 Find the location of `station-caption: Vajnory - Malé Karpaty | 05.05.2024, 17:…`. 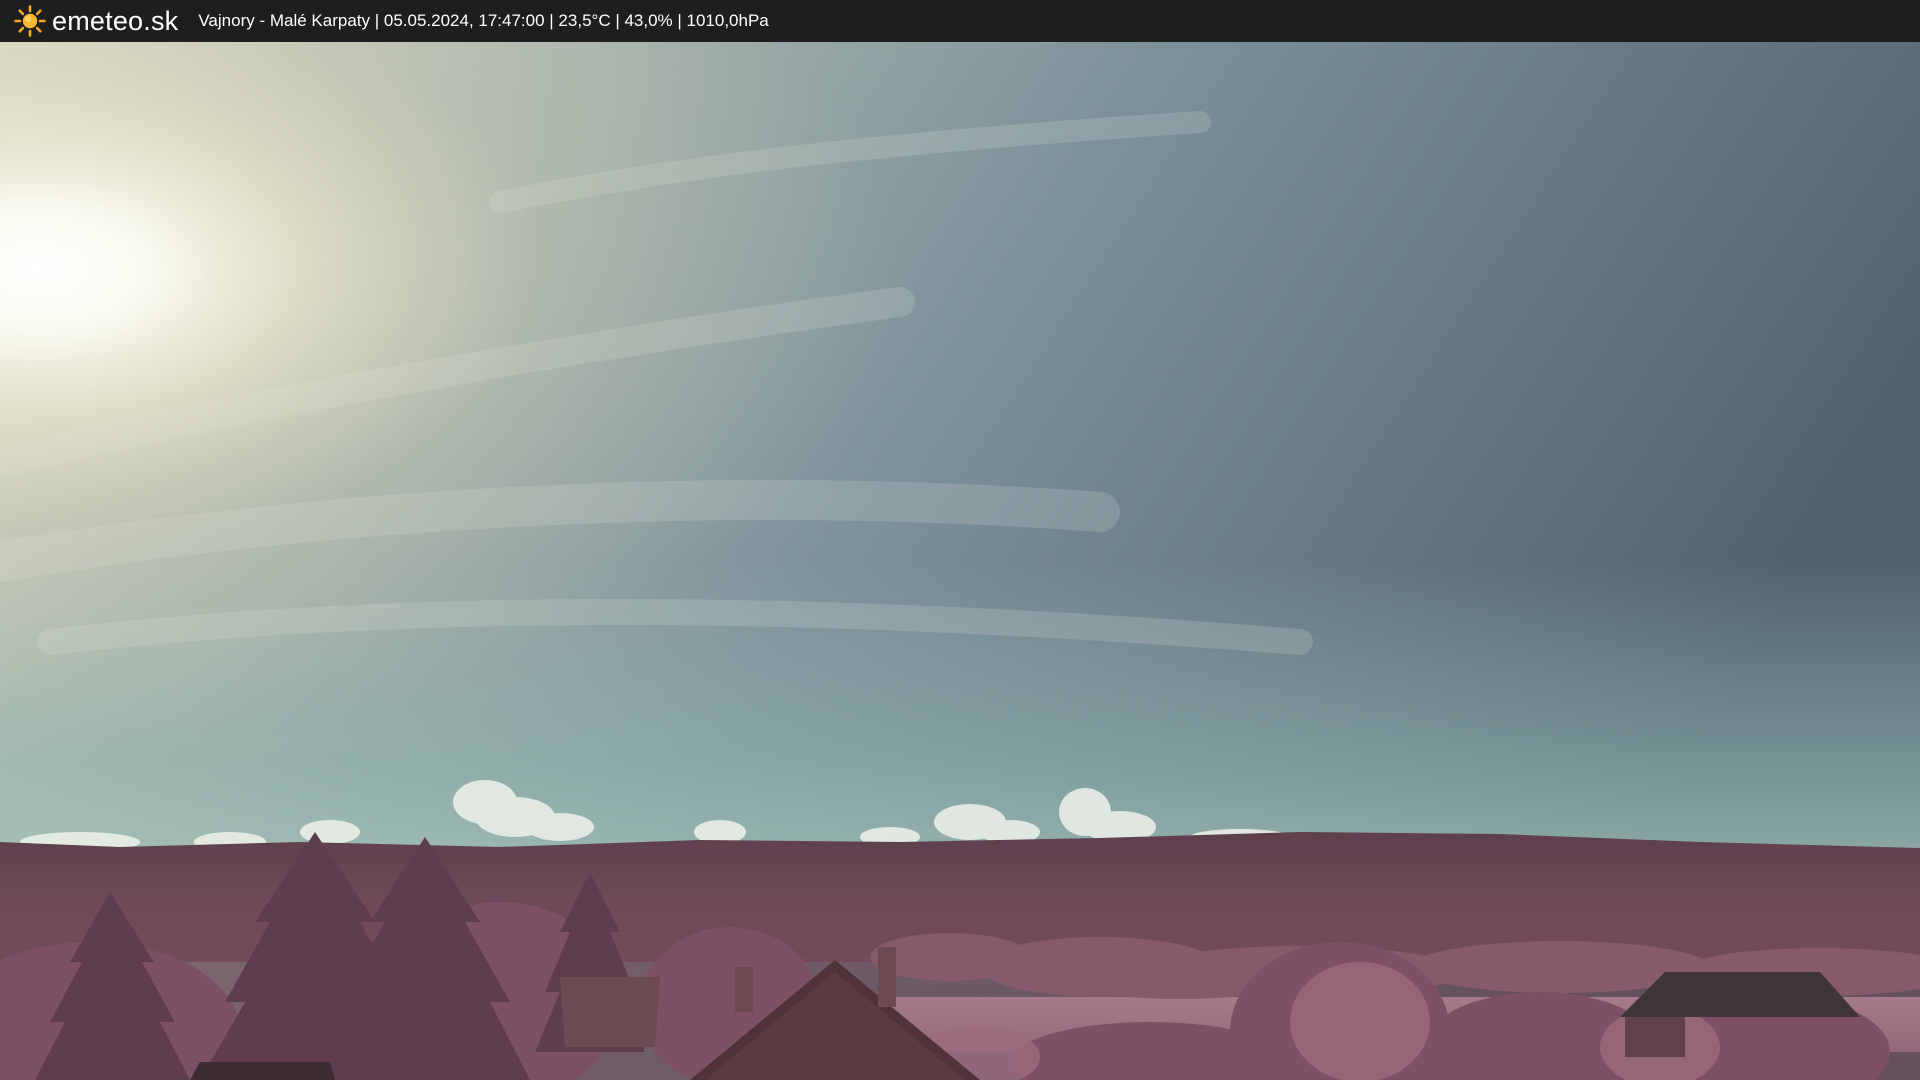

station-caption: Vajnory - Malé Karpaty | 05.05.2024, 17:… is located at coordinates (483, 20).